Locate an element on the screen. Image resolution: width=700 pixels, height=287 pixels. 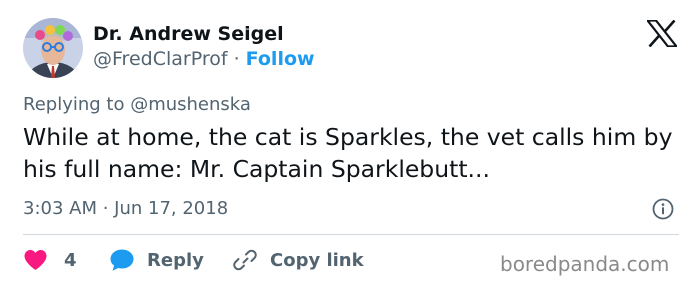
copy-link-button: Copy link is located at coordinates (298, 260).